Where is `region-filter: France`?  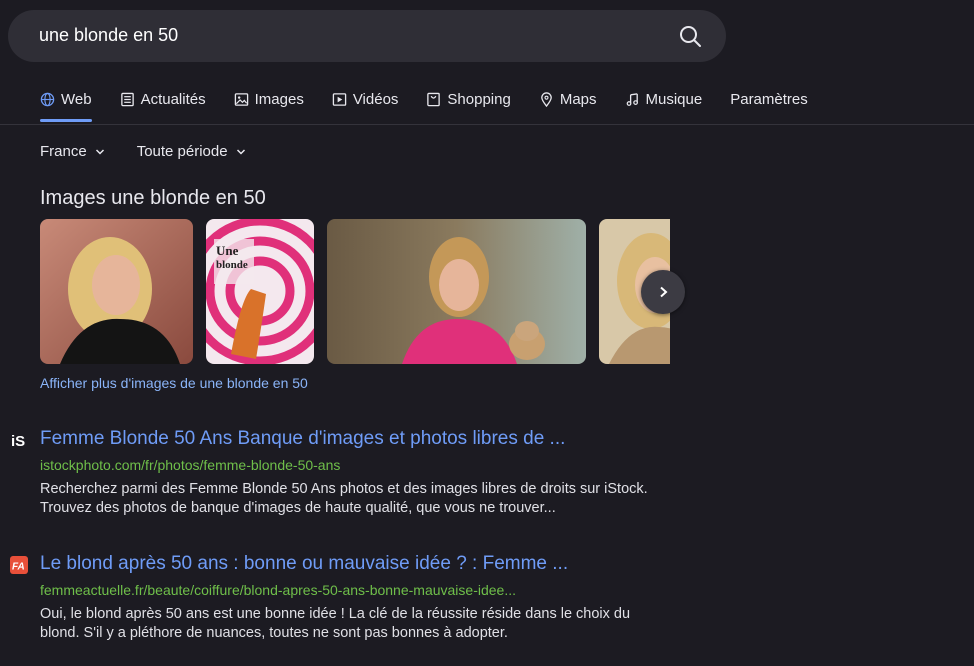
region-filter: France is located at coordinates (72, 151).